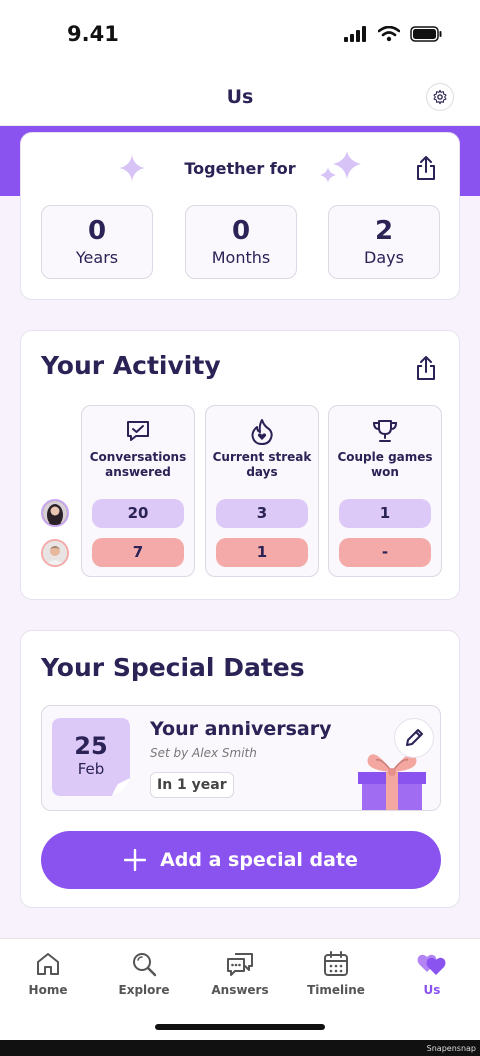 This screenshot has width=480, height=1056. I want to click on tab-label: Us, so click(432, 990).